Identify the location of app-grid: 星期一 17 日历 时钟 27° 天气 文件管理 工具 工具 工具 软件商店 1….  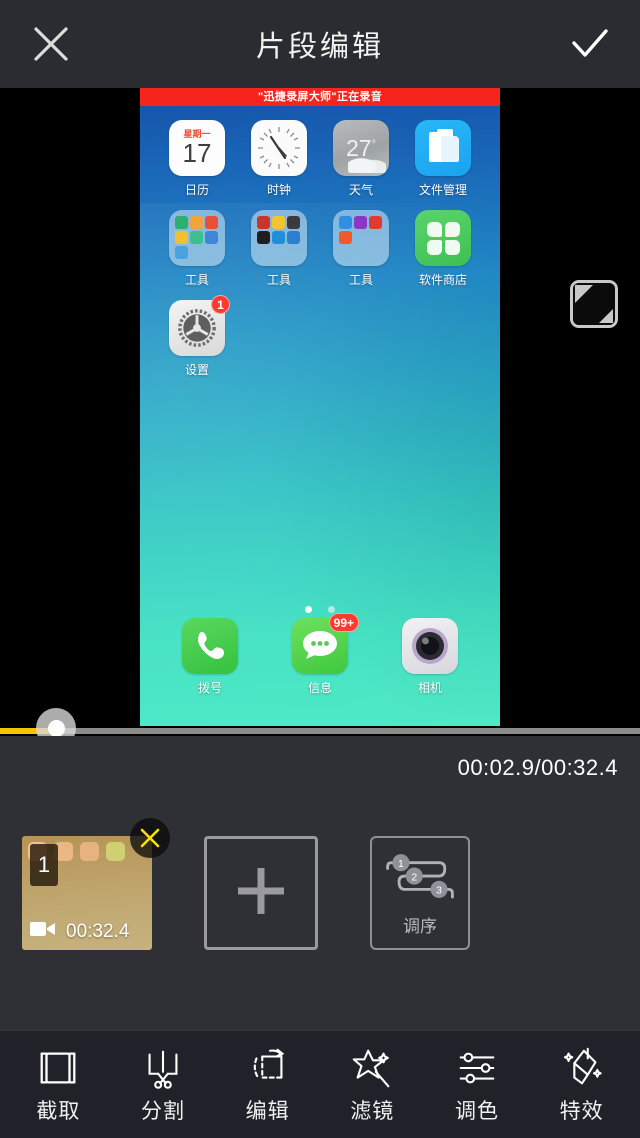
(320, 248).